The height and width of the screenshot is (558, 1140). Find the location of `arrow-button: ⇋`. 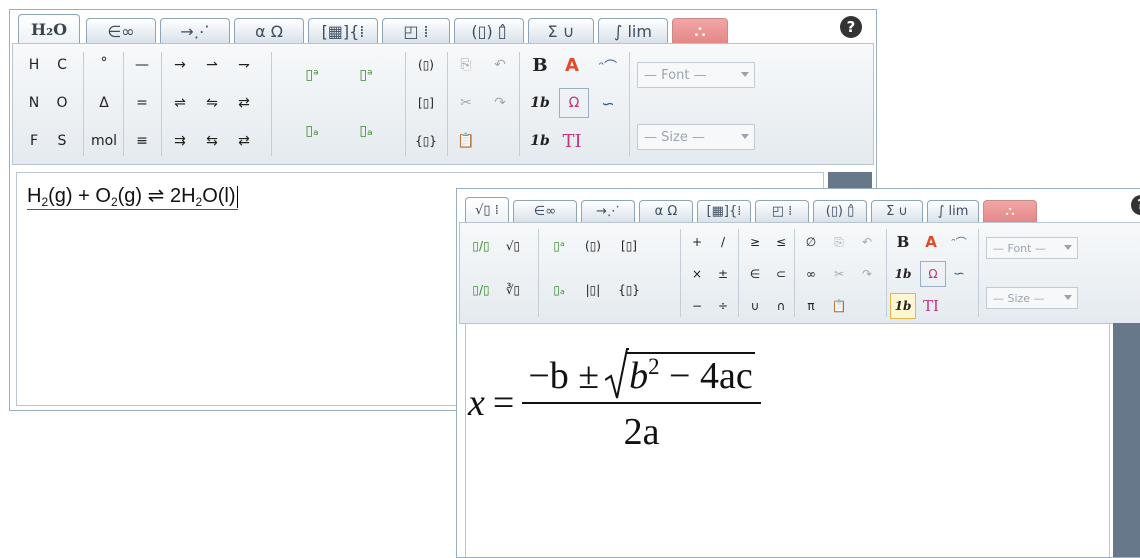

arrow-button: ⇋ is located at coordinates (212, 103).